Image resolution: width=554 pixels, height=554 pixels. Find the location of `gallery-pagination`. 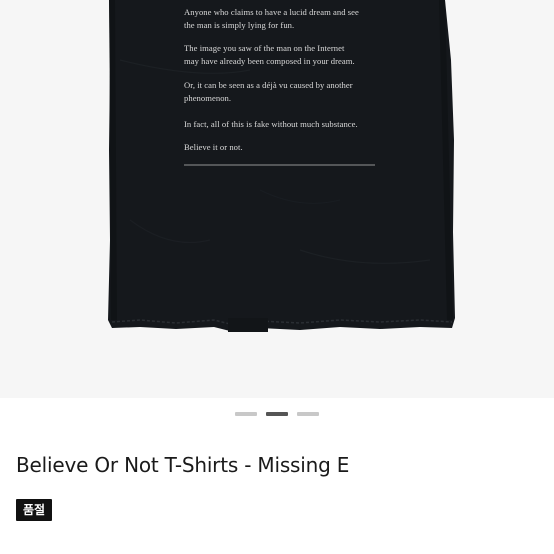

gallery-pagination is located at coordinates (277, 414).